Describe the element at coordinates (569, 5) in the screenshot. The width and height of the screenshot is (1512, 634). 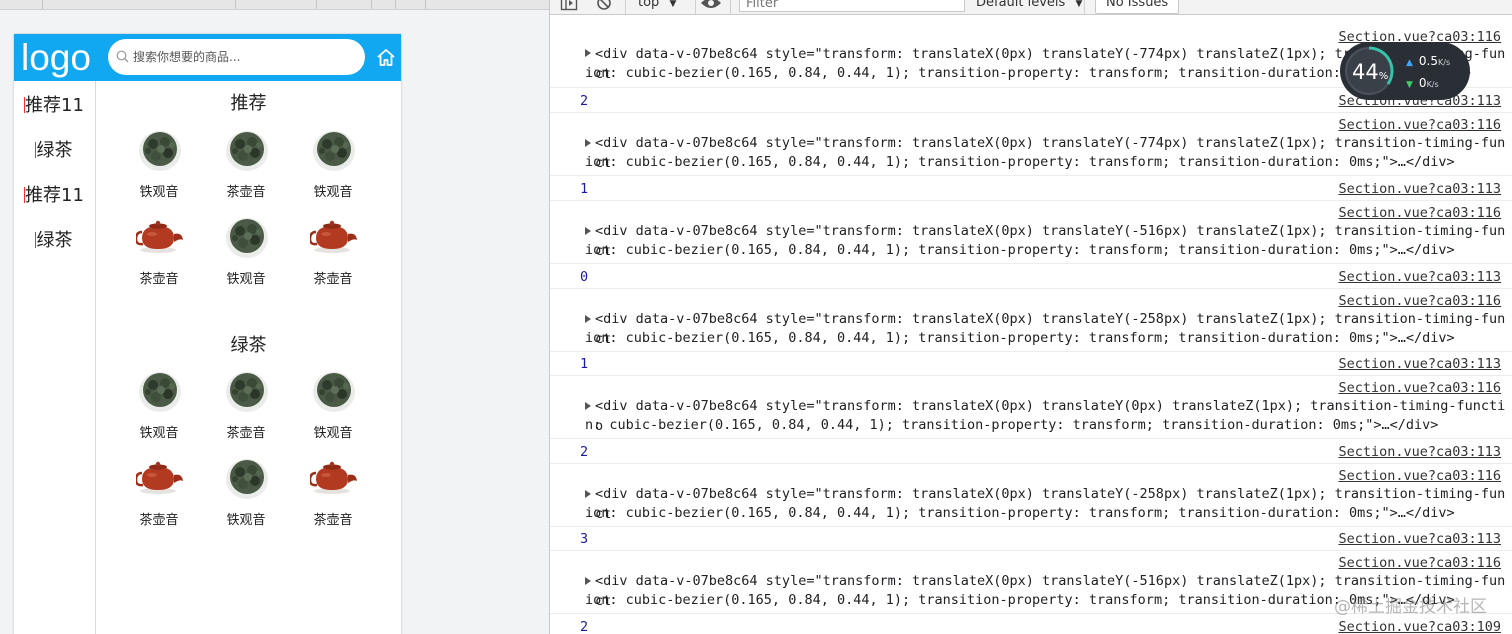
I see `sidebar-toggle-icon` at that location.